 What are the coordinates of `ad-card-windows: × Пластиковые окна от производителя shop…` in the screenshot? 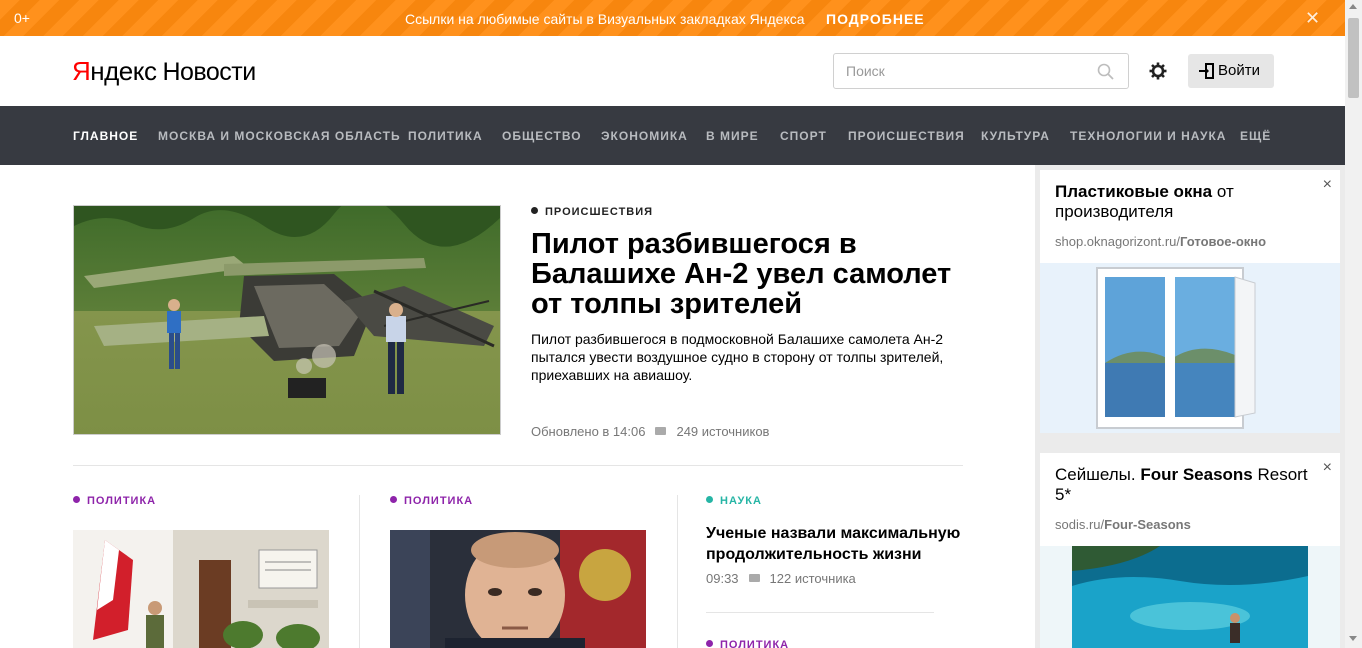 It's located at (1190, 301).